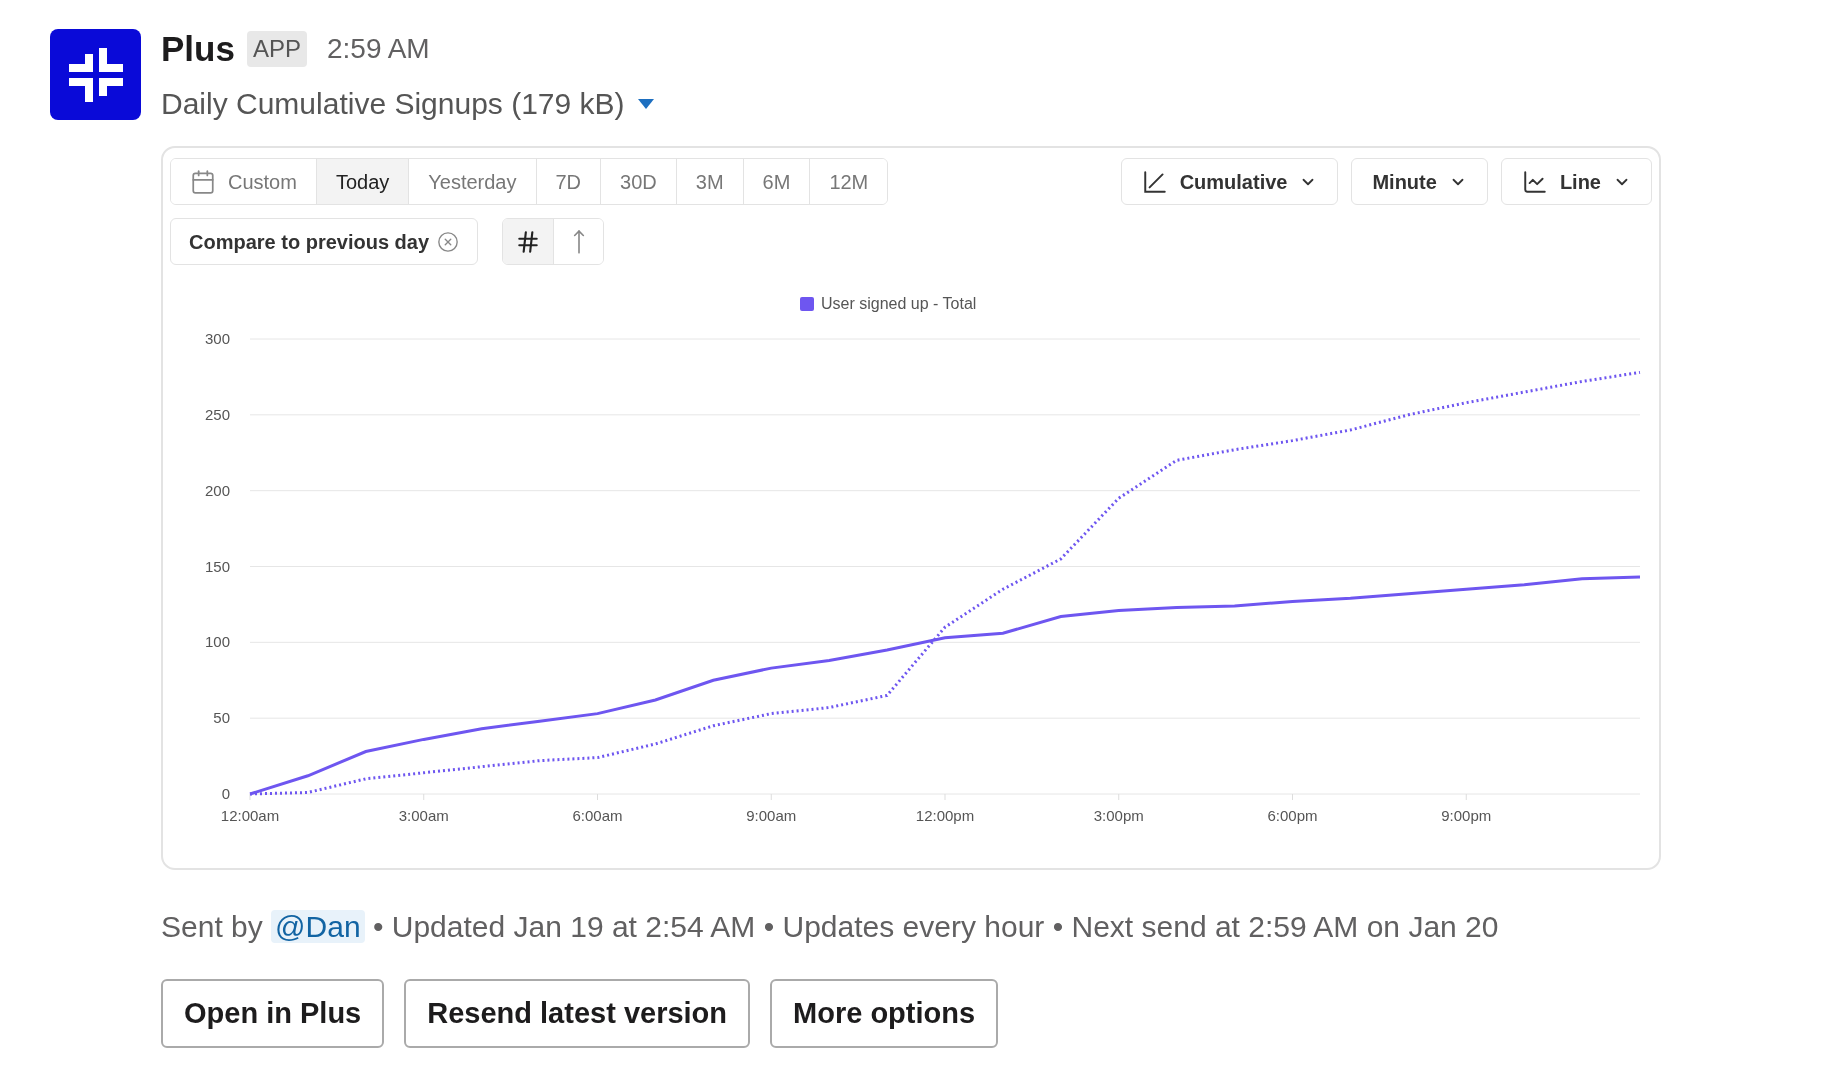 Image resolution: width=1824 pixels, height=1090 pixels. I want to click on timestamp: 2:59 AM, so click(378, 49).